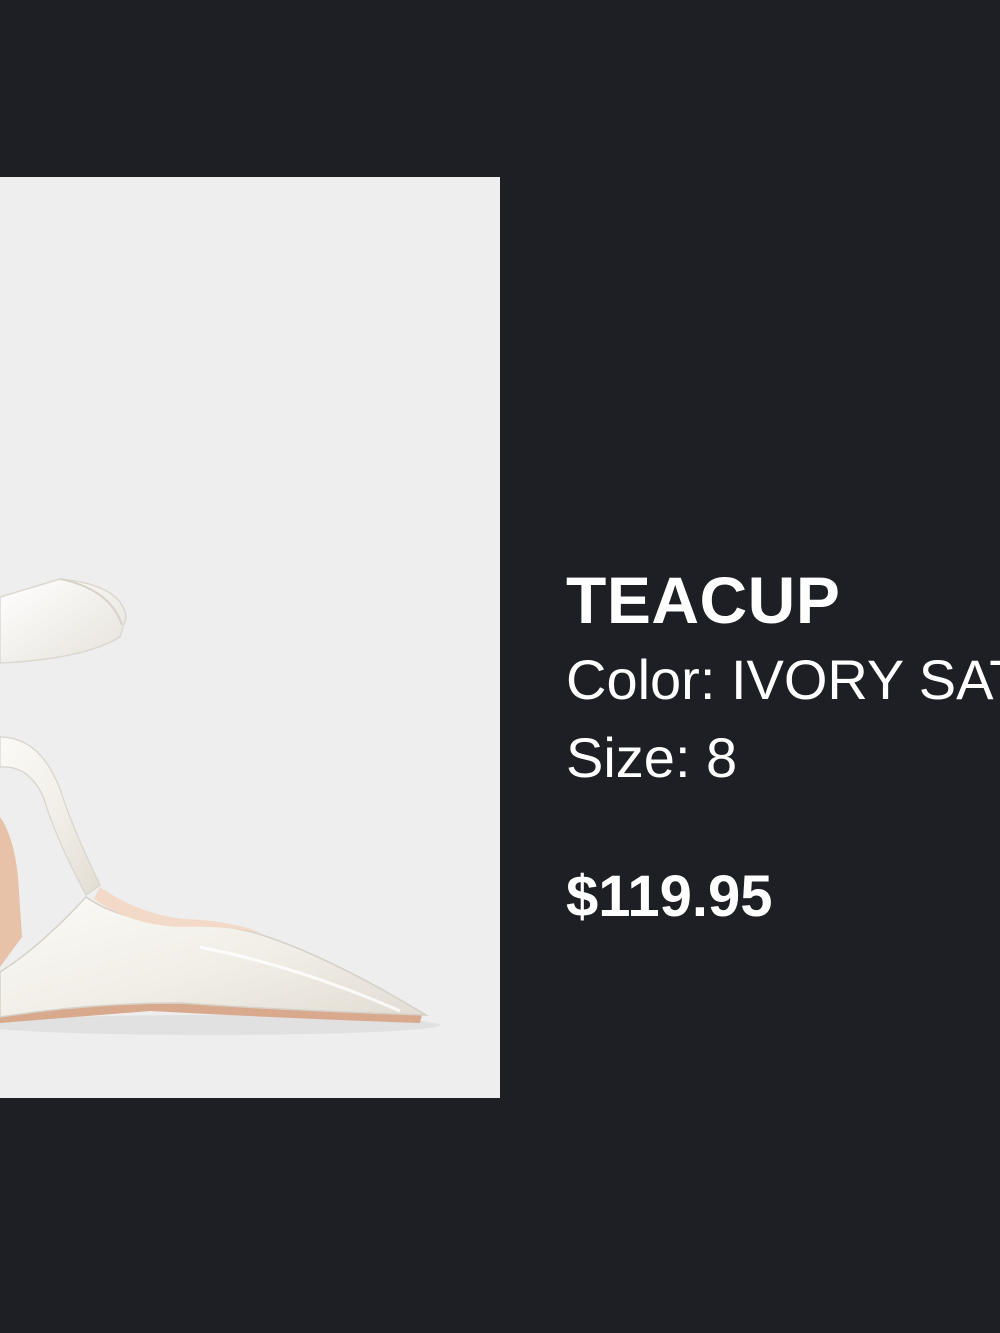 The image size is (1000, 1333). Describe the element at coordinates (652, 757) in the screenshot. I see `product-size: Size: 8` at that location.